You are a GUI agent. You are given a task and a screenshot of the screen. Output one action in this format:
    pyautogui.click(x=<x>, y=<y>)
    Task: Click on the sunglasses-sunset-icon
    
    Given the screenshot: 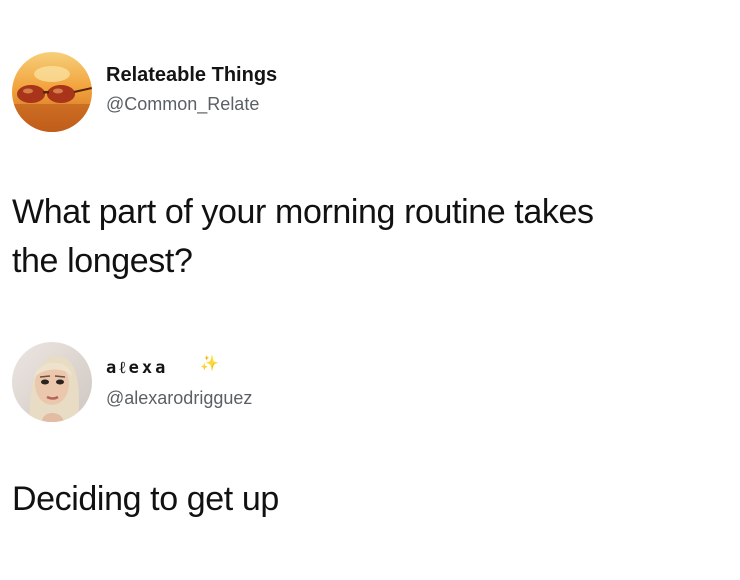 What is the action you would take?
    pyautogui.click(x=52, y=92)
    